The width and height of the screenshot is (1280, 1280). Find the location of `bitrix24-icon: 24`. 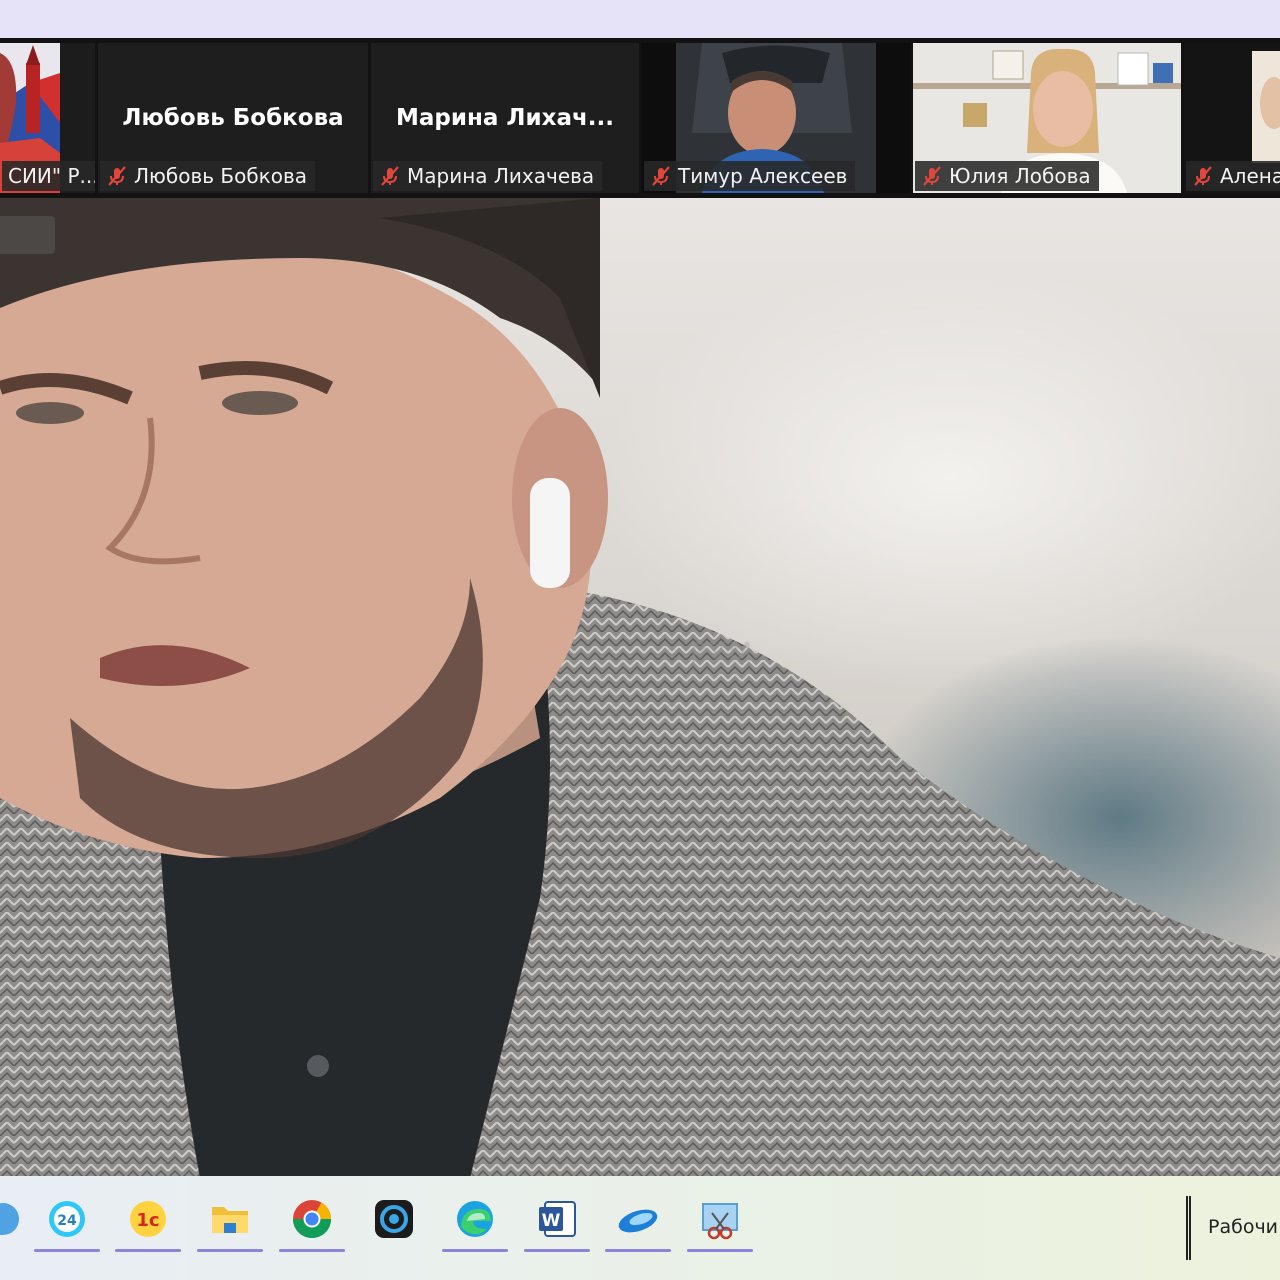

bitrix24-icon: 24 is located at coordinates (67, 1220).